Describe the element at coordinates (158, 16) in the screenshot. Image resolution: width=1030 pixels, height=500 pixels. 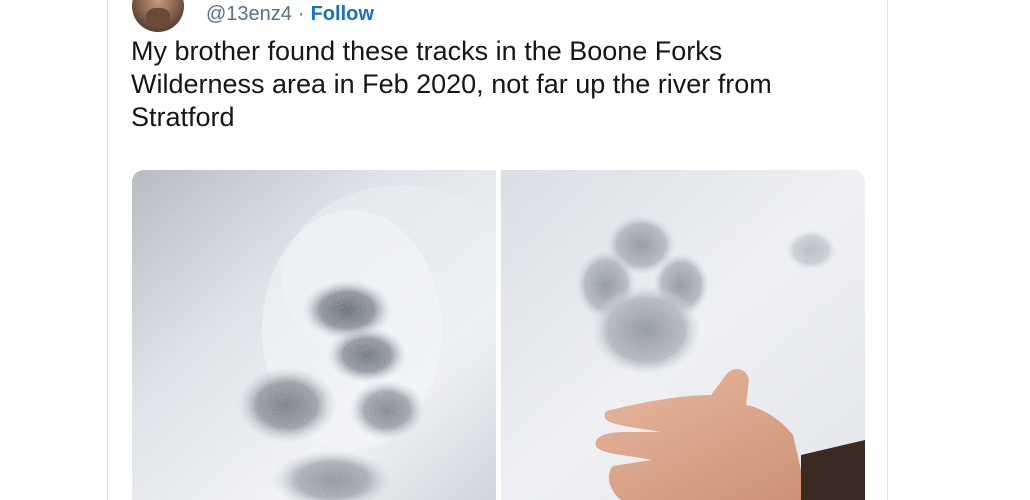
I see `user-avatar` at that location.